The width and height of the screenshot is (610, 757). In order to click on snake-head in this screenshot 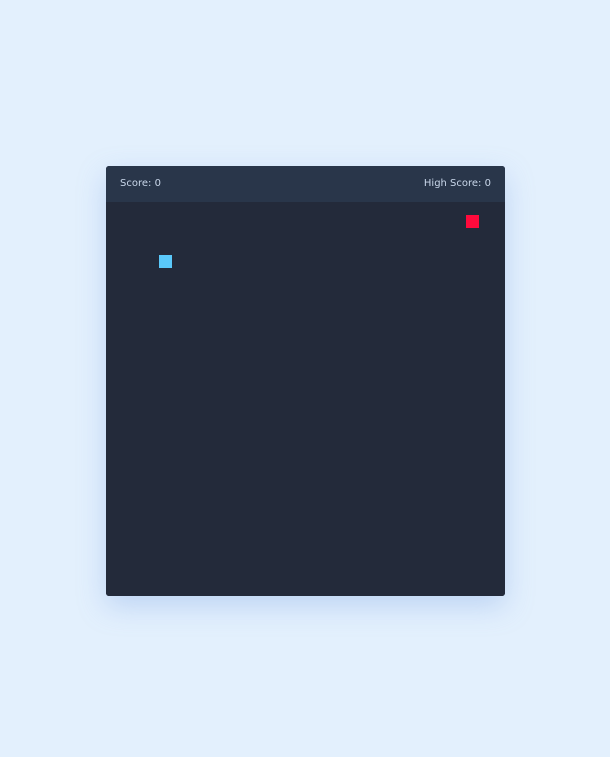, I will do `click(165, 261)`.